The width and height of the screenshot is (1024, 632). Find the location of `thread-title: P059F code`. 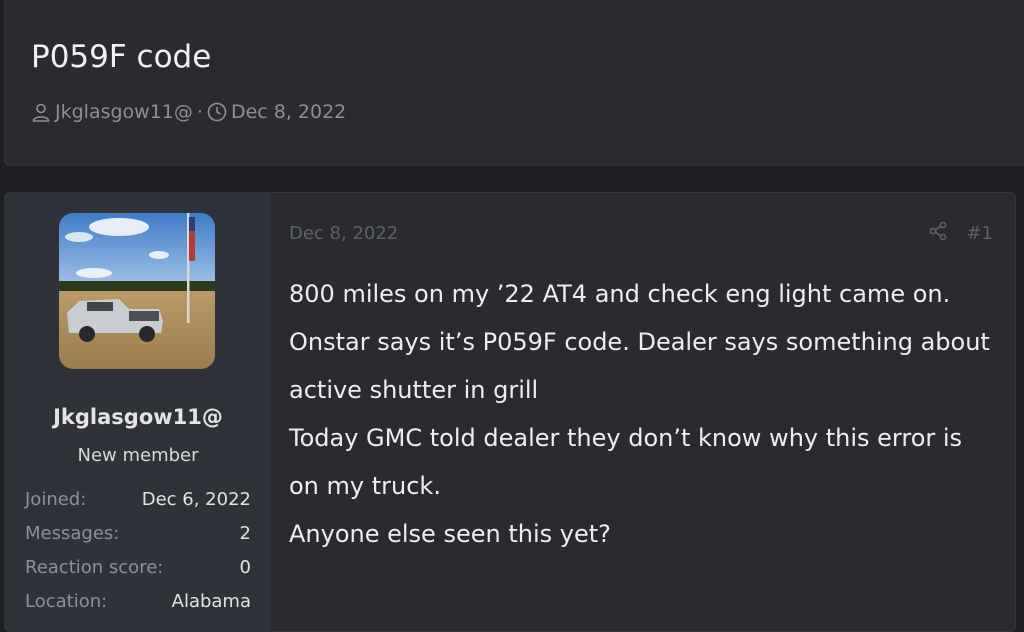

thread-title: P059F code is located at coordinates (121, 57).